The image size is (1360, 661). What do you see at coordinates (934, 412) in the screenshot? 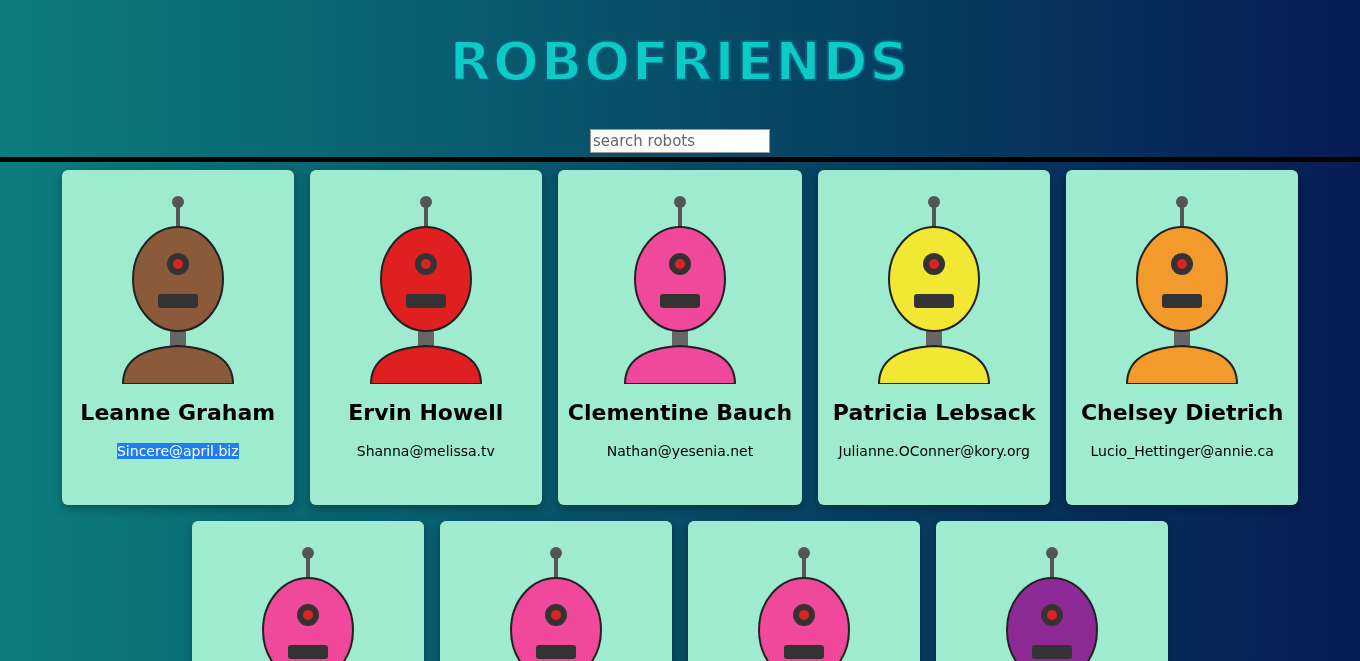
I see `robot-name: Patricia Lebsack` at bounding box center [934, 412].